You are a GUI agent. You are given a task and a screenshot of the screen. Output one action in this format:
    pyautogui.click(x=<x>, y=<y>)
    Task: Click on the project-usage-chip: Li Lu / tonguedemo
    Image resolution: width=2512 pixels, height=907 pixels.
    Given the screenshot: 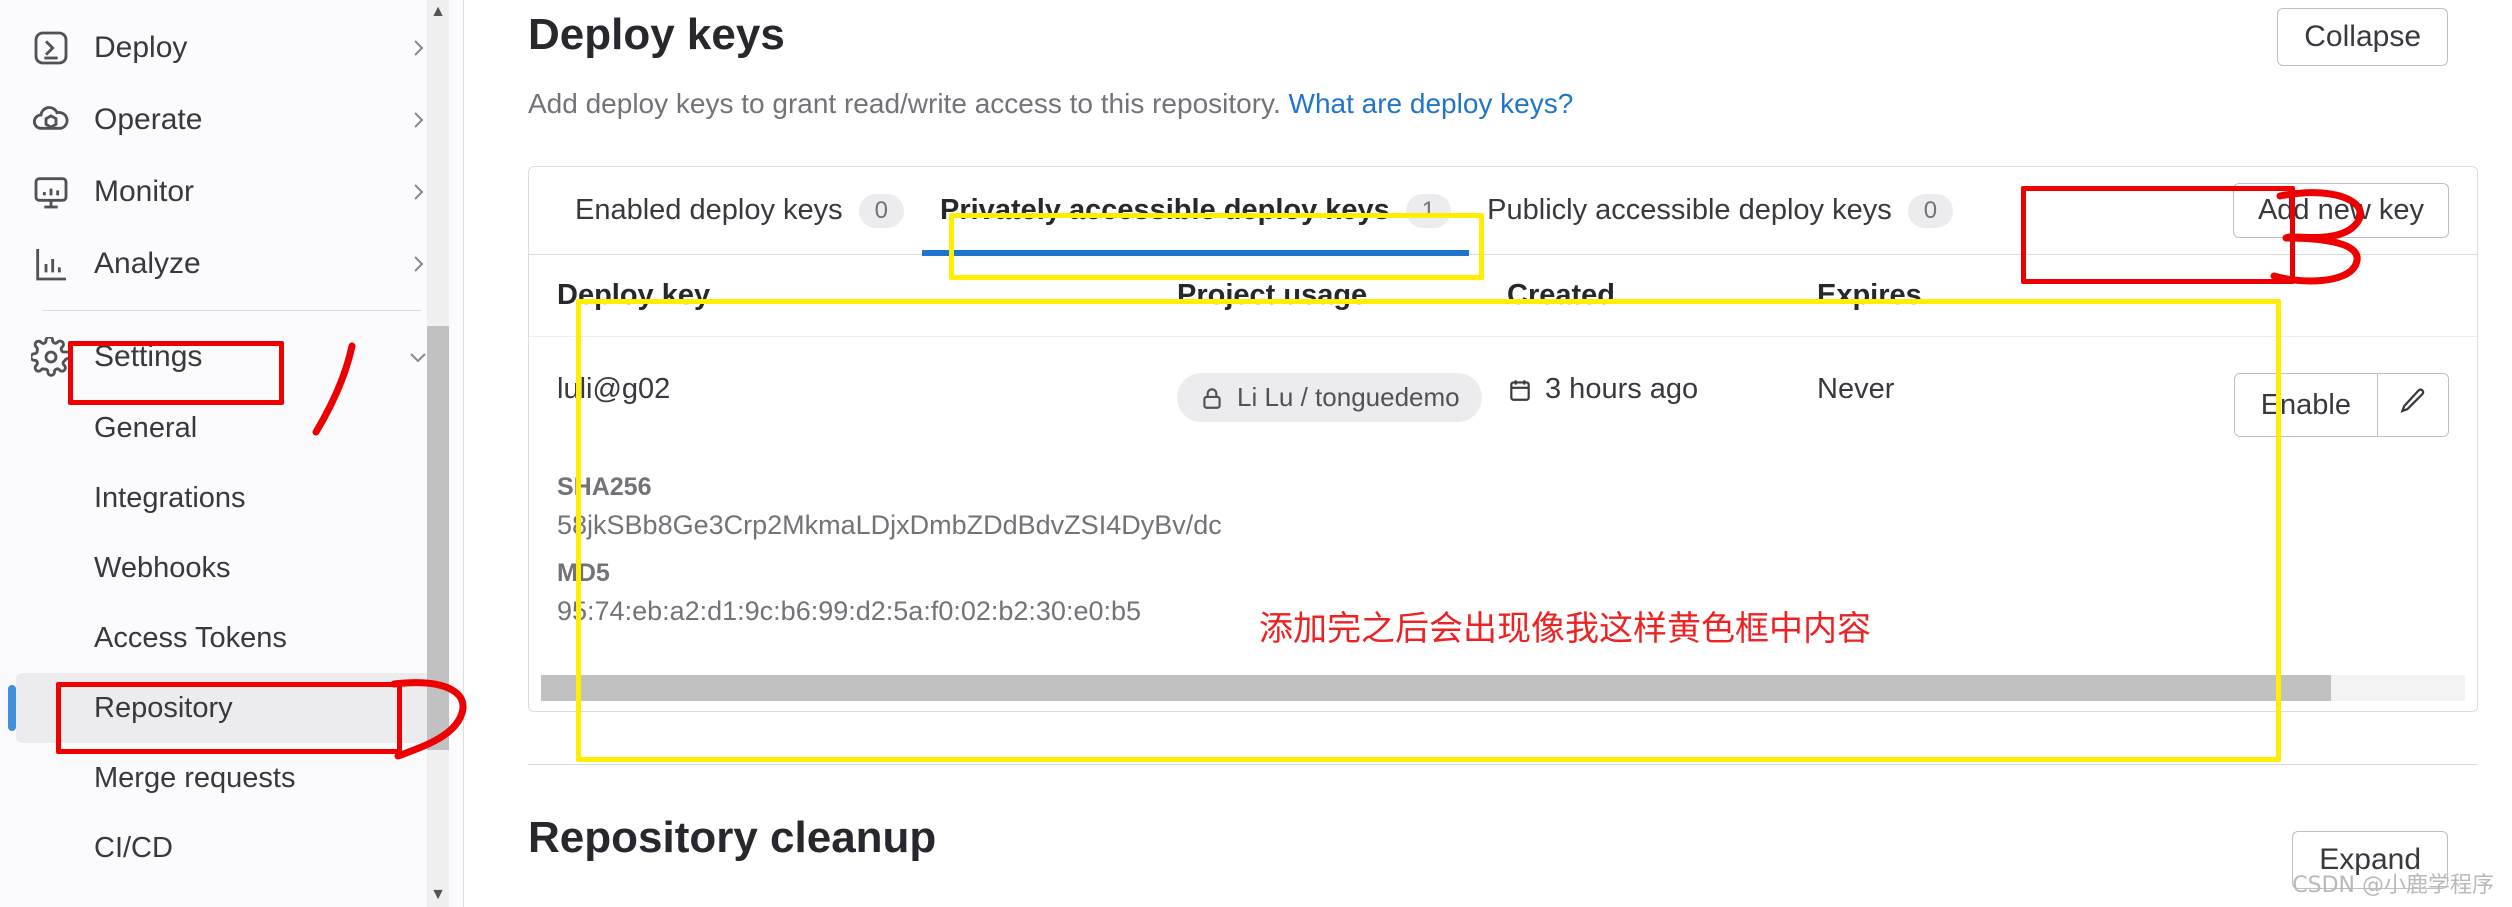 What is the action you would take?
    pyautogui.click(x=1329, y=397)
    